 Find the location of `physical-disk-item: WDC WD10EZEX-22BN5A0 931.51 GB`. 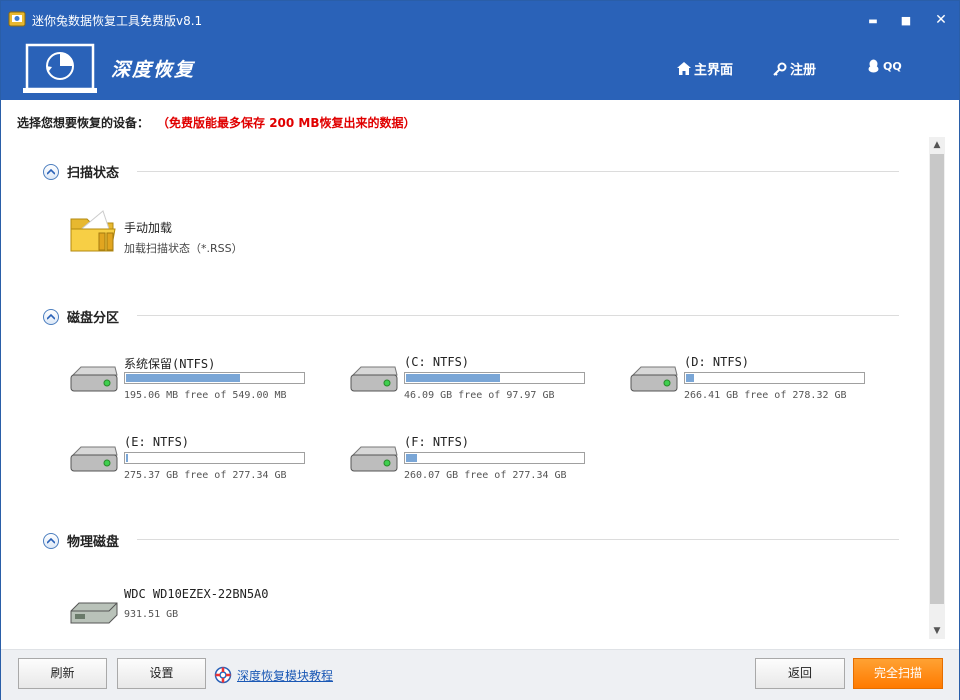

physical-disk-item: WDC WD10EZEX-22BN5A0 931.51 GB is located at coordinates (189, 617).